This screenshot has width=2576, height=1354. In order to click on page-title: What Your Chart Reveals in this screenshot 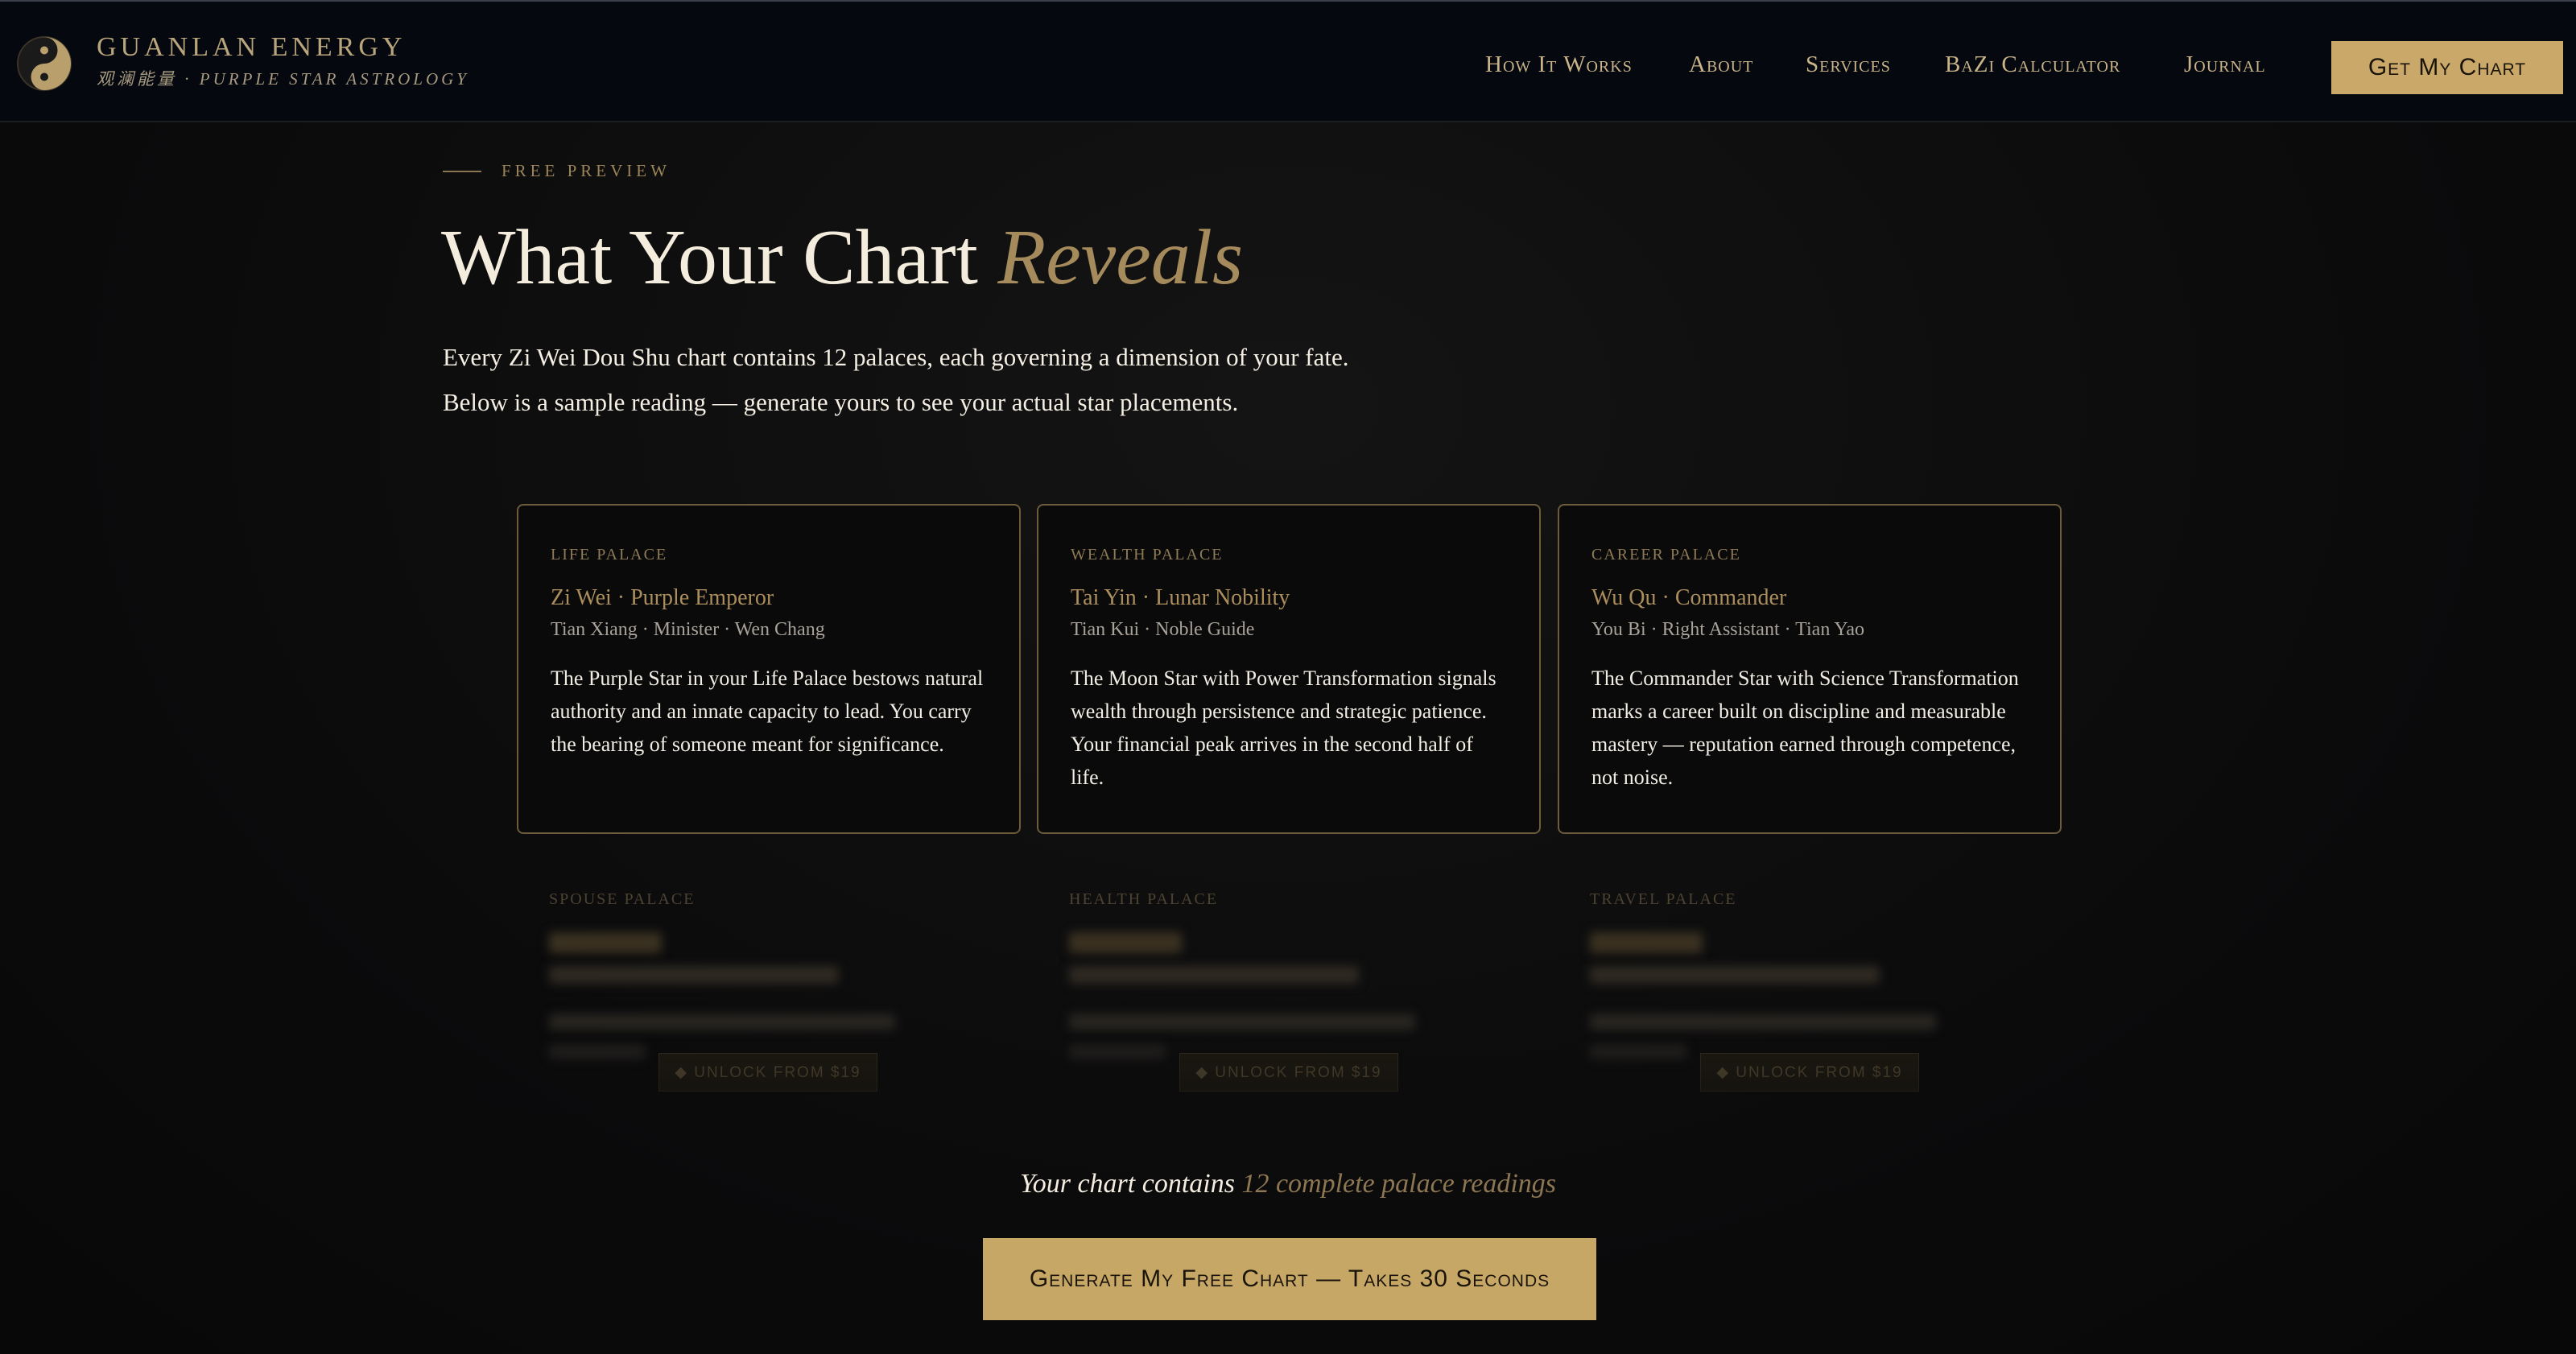, I will do `click(842, 258)`.